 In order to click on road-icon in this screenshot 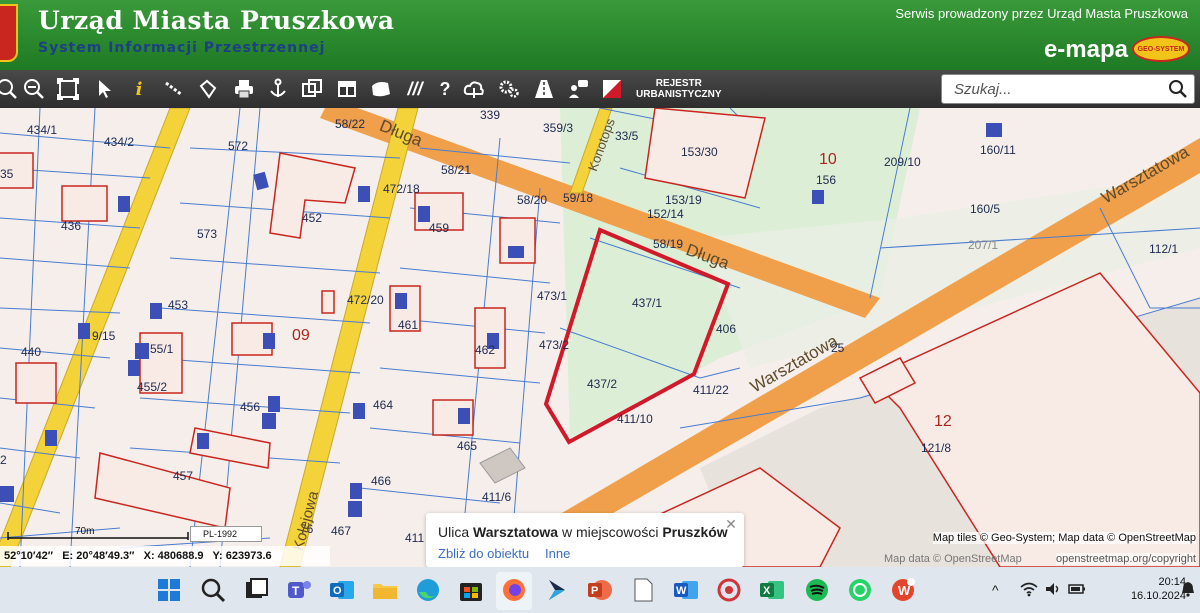, I will do `click(544, 89)`.